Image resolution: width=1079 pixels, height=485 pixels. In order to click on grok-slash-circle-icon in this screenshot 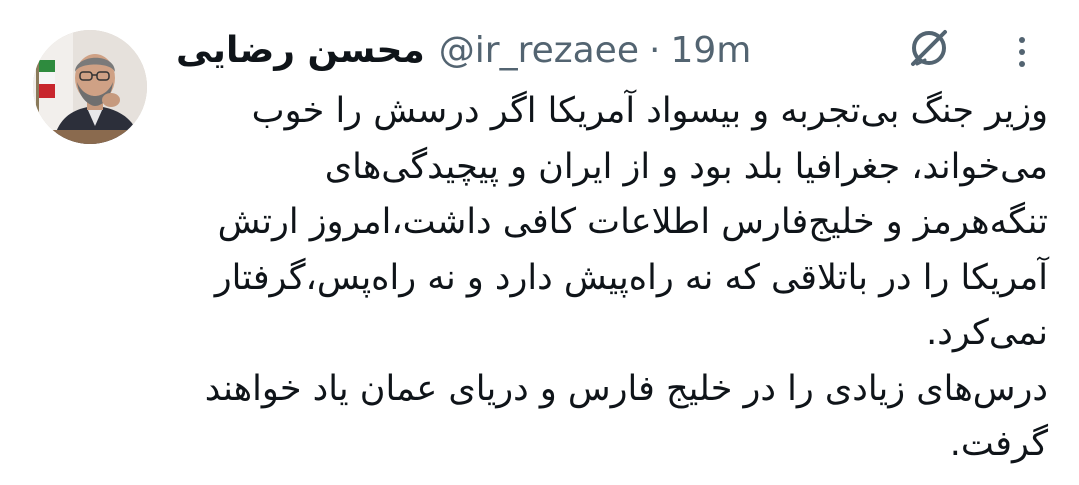, I will do `click(929, 48)`.